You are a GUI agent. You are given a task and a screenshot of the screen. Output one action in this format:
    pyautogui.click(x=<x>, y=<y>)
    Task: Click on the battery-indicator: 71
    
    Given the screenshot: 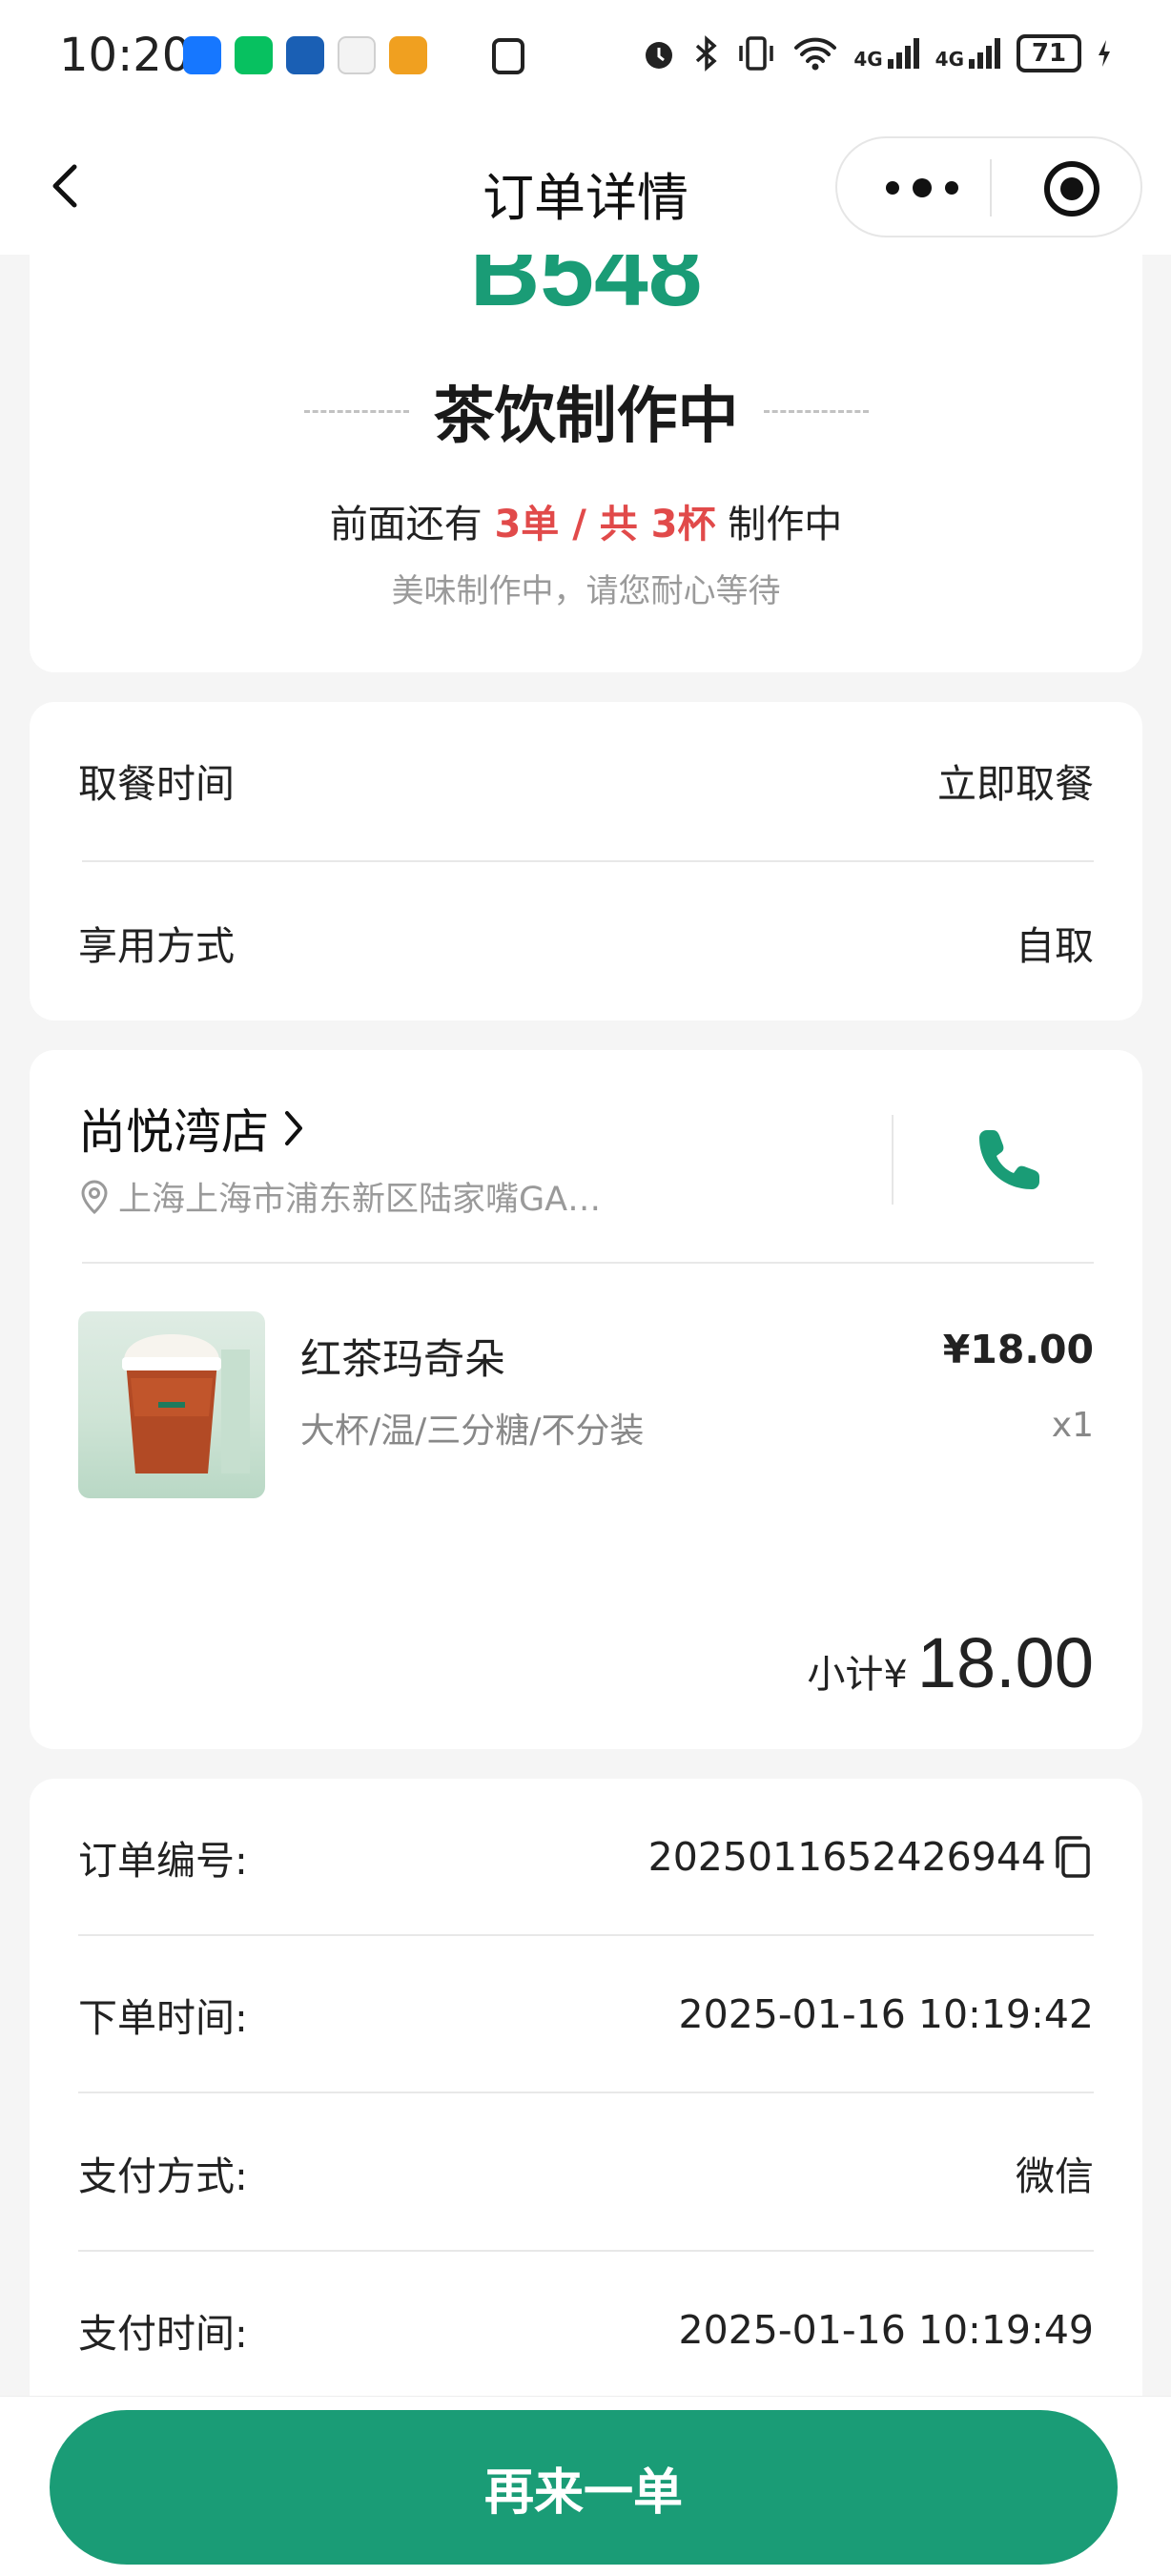 What is the action you would take?
    pyautogui.click(x=1049, y=53)
    